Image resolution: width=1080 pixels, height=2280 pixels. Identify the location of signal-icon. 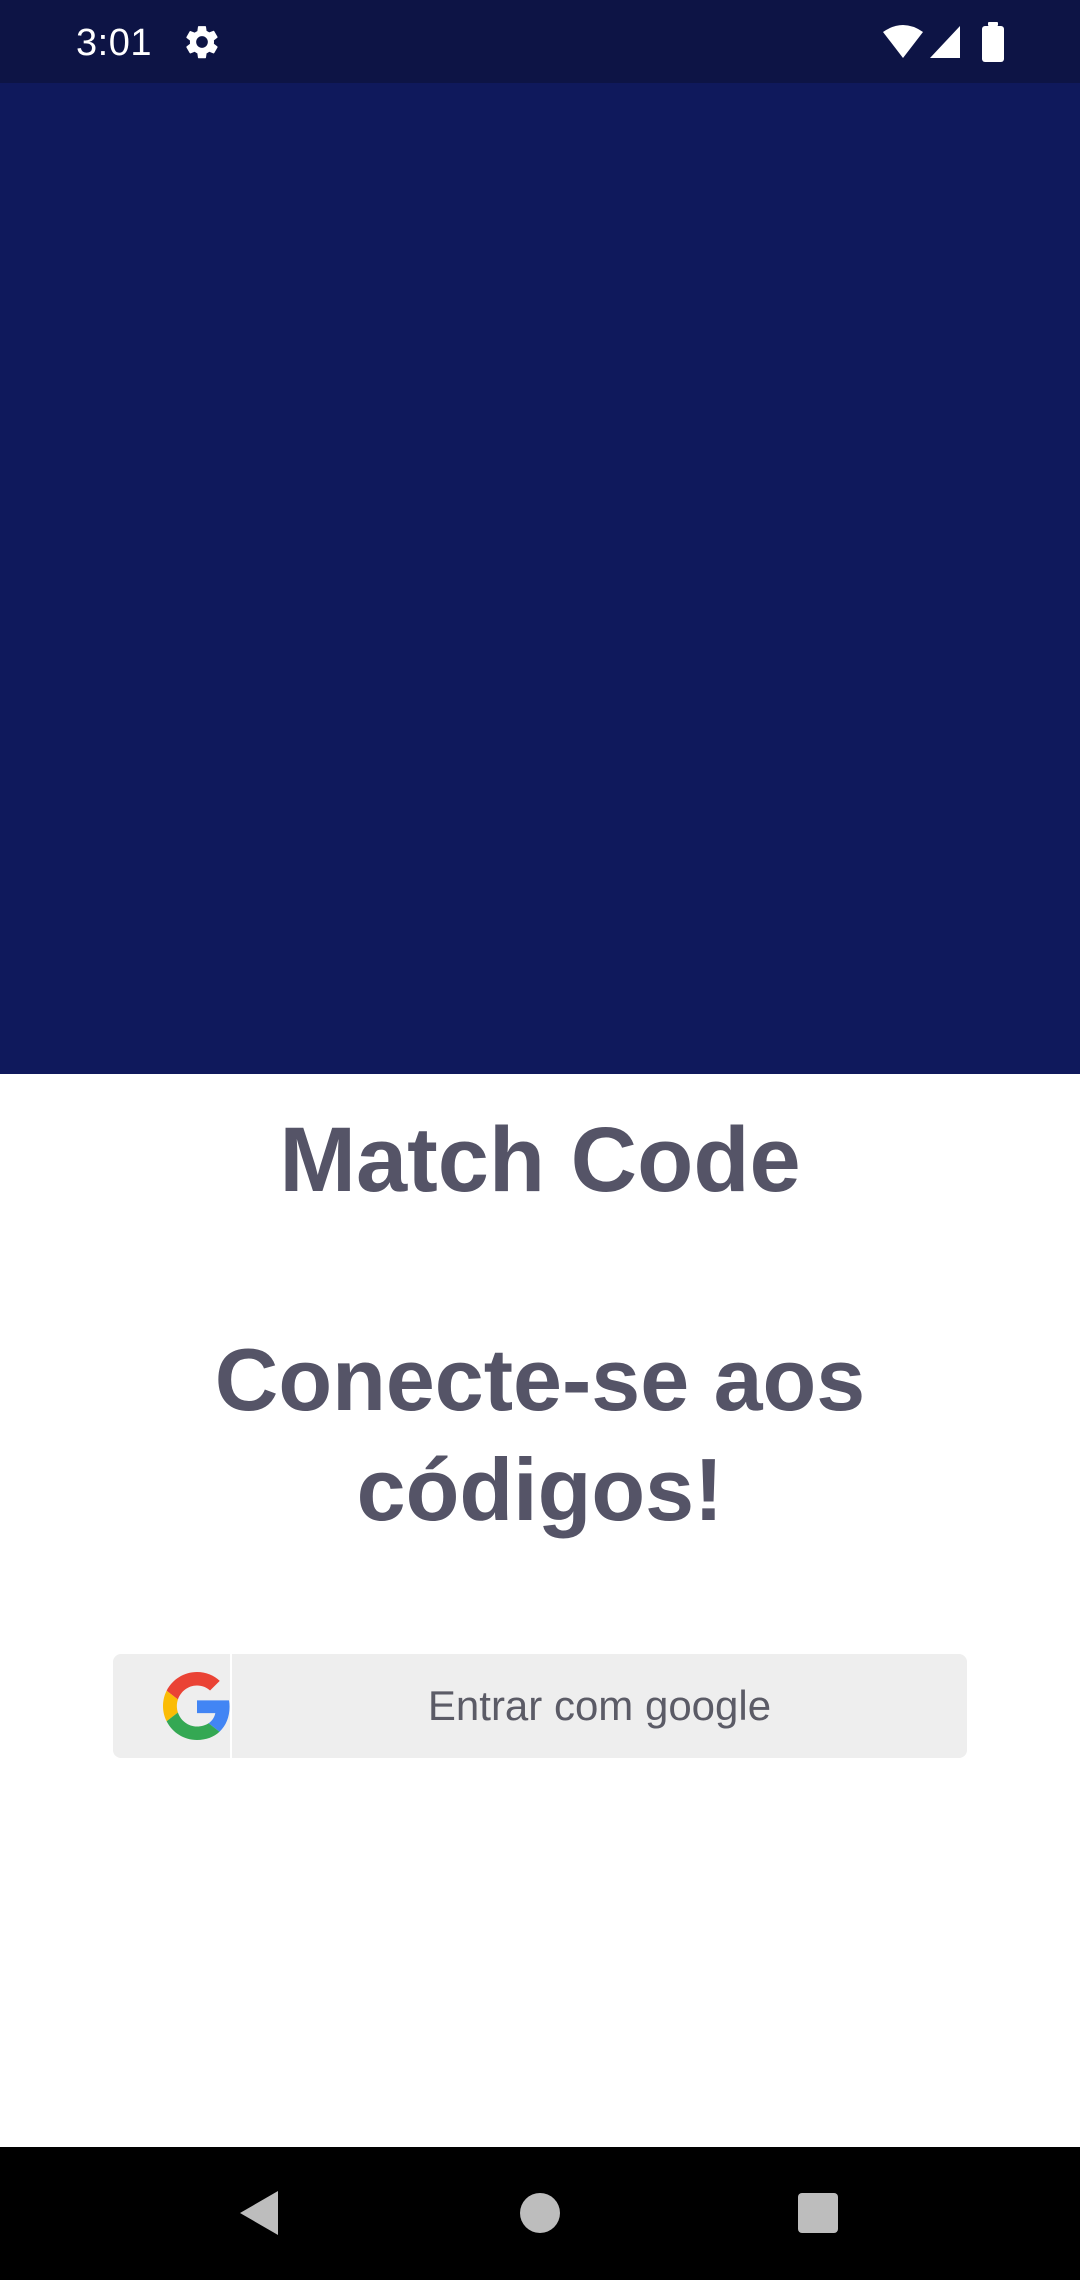
(945, 42).